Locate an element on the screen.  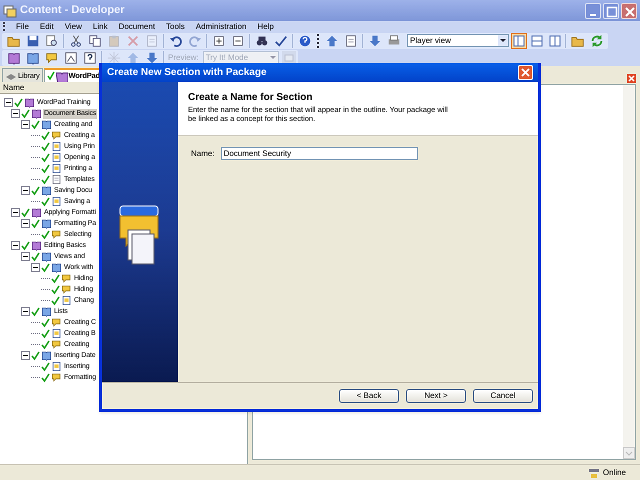
redo-arrow-icon is located at coordinates (195, 41).